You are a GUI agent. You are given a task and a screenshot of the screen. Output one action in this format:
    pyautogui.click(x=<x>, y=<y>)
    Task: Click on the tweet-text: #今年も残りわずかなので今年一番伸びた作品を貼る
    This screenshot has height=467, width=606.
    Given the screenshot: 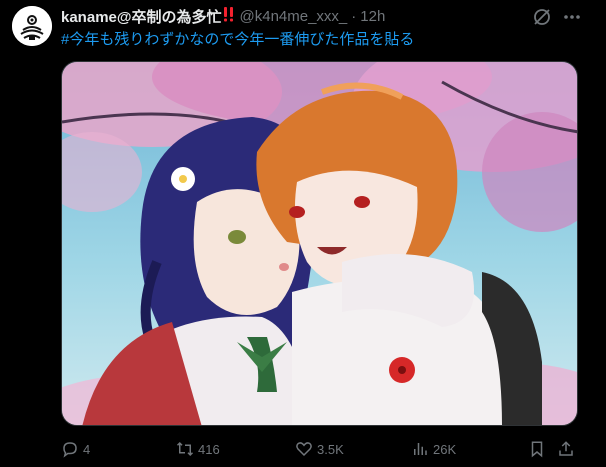 What is the action you would take?
    pyautogui.click(x=237, y=38)
    